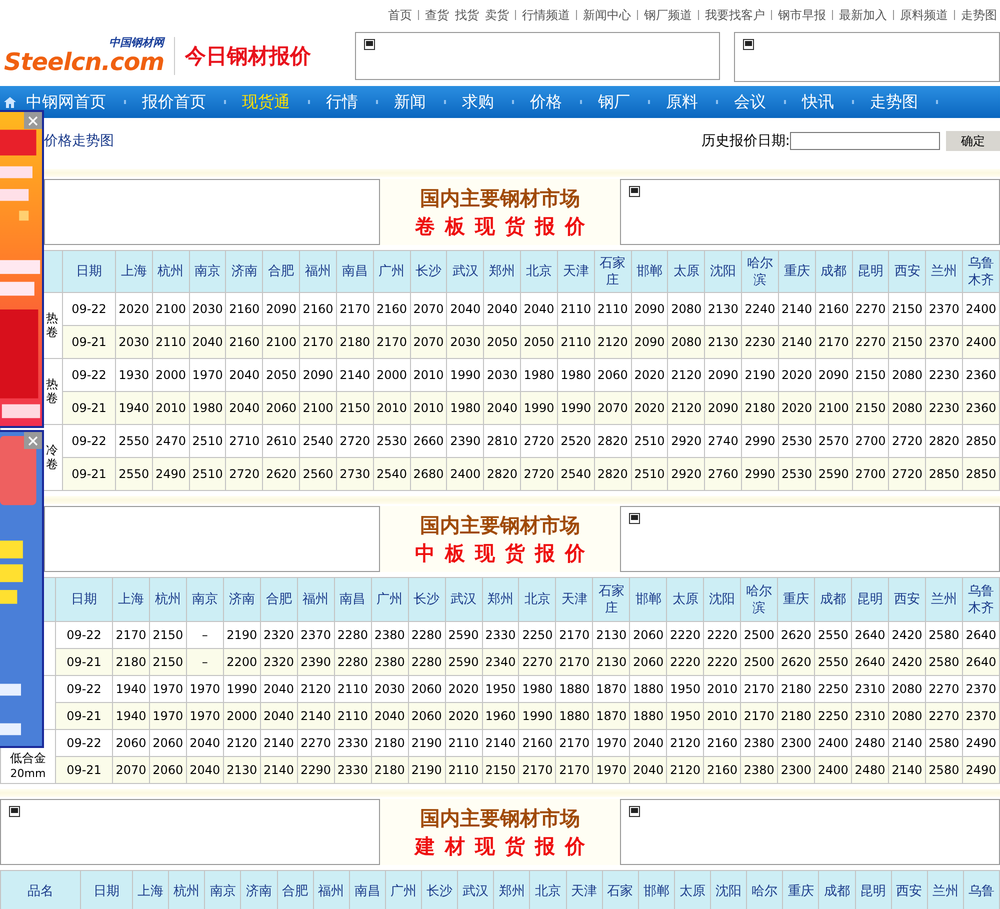  I want to click on price-cell: 2330, so click(353, 770).